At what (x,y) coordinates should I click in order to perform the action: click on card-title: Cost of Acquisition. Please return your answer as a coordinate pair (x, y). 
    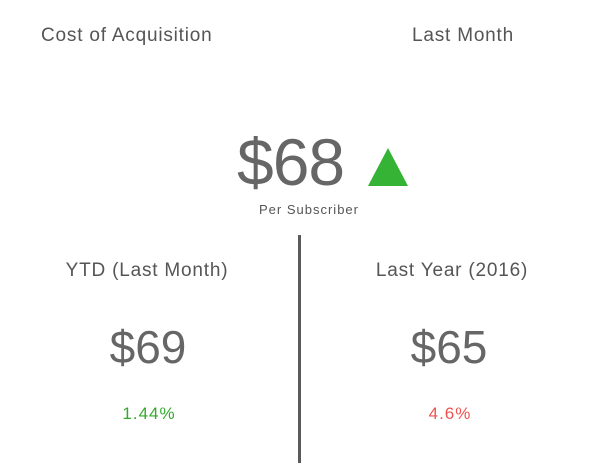
    Looking at the image, I should click on (127, 35).